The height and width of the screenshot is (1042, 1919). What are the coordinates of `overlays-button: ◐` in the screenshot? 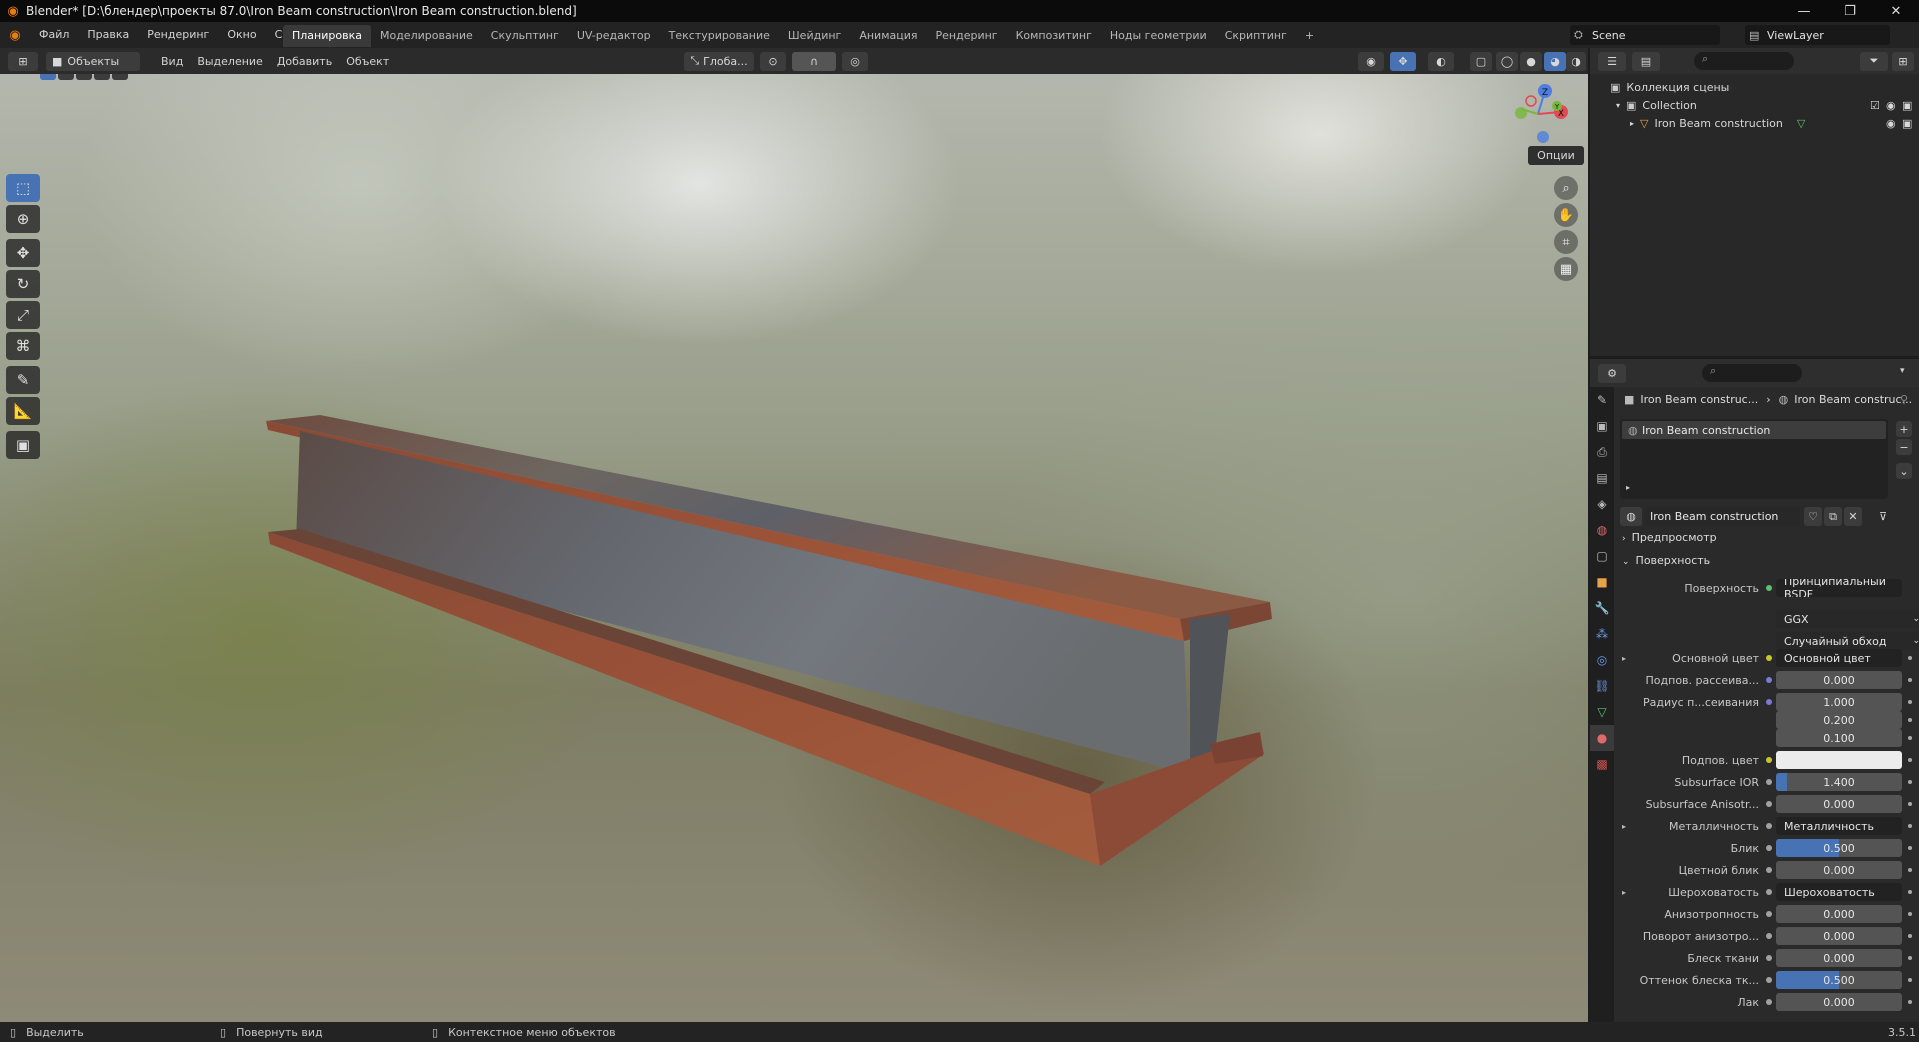 It's located at (1441, 61).